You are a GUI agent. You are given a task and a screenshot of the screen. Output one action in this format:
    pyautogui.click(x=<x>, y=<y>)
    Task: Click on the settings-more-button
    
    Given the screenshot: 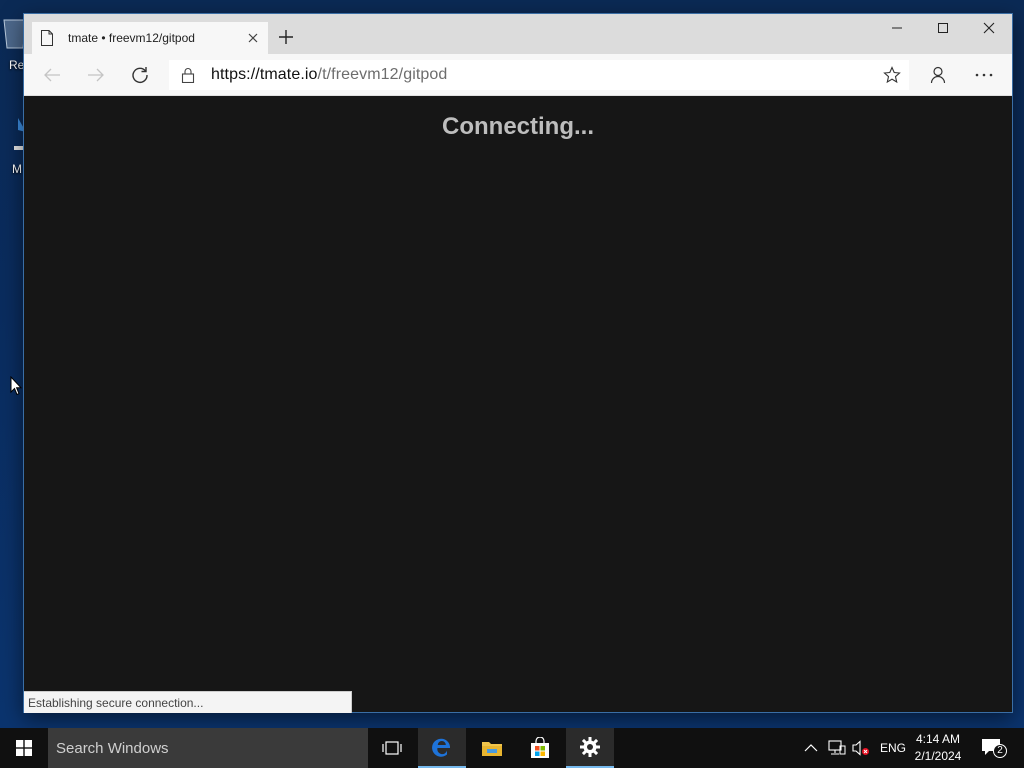 What is the action you would take?
    pyautogui.click(x=984, y=75)
    